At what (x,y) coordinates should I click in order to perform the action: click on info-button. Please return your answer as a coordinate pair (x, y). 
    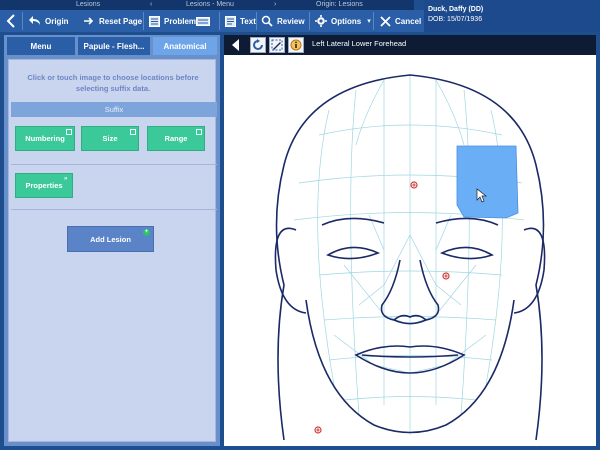
    Looking at the image, I should click on (296, 45).